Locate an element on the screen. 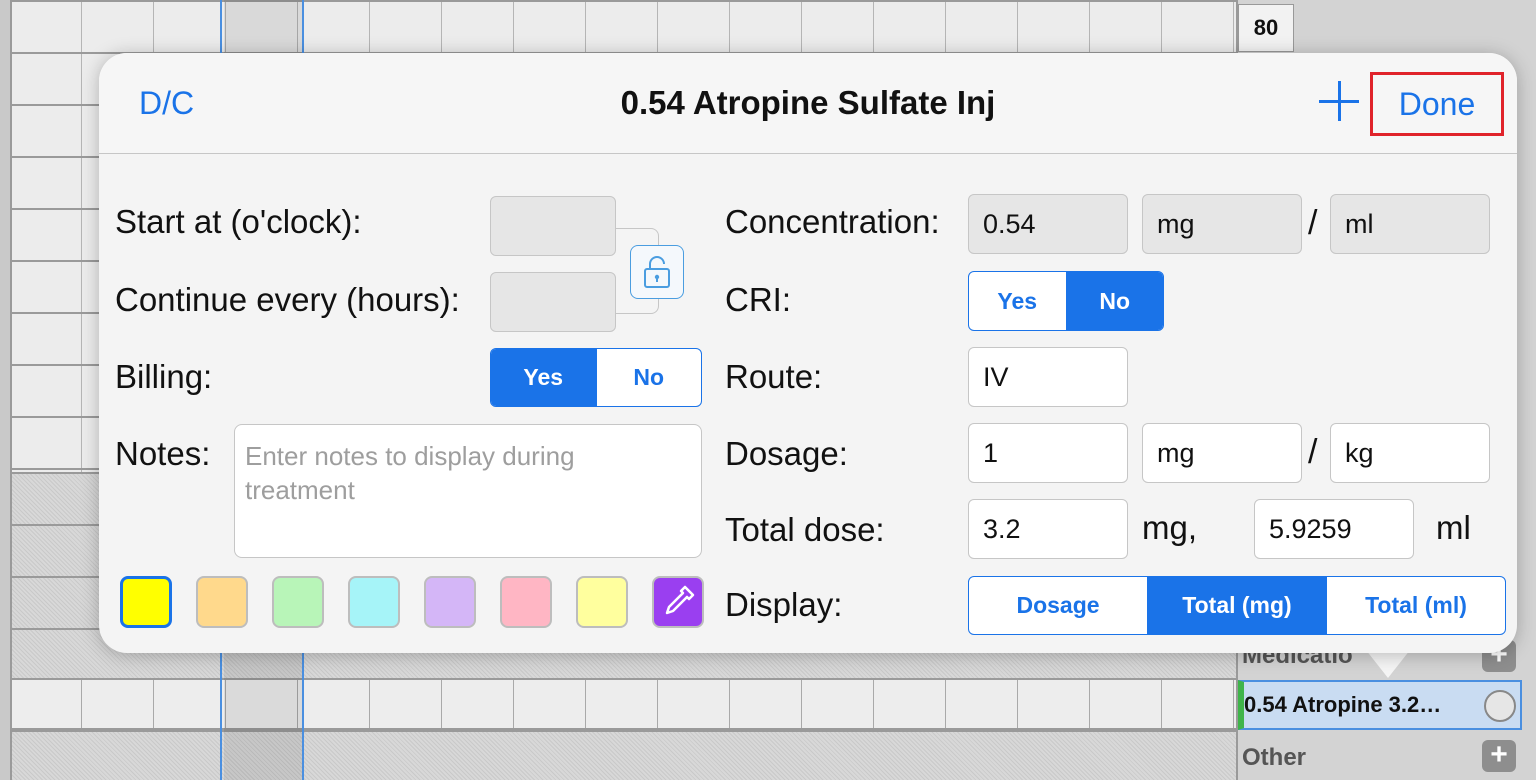  billing-segmented-control: Yes No is located at coordinates (596, 377).